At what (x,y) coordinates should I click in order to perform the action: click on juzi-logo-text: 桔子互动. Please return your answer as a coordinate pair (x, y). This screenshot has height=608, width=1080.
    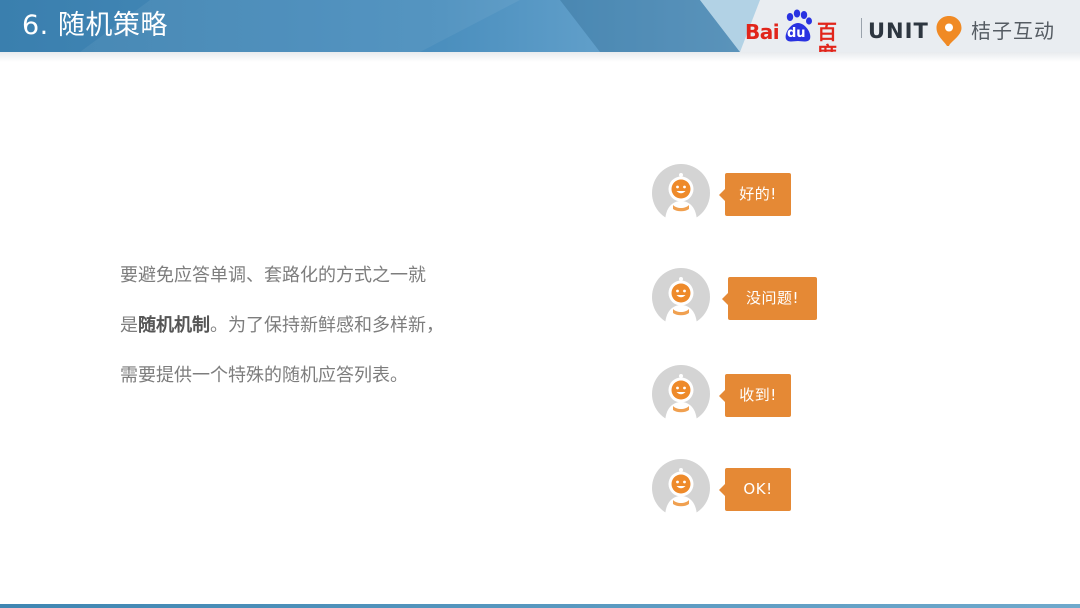
    Looking at the image, I should click on (1013, 31).